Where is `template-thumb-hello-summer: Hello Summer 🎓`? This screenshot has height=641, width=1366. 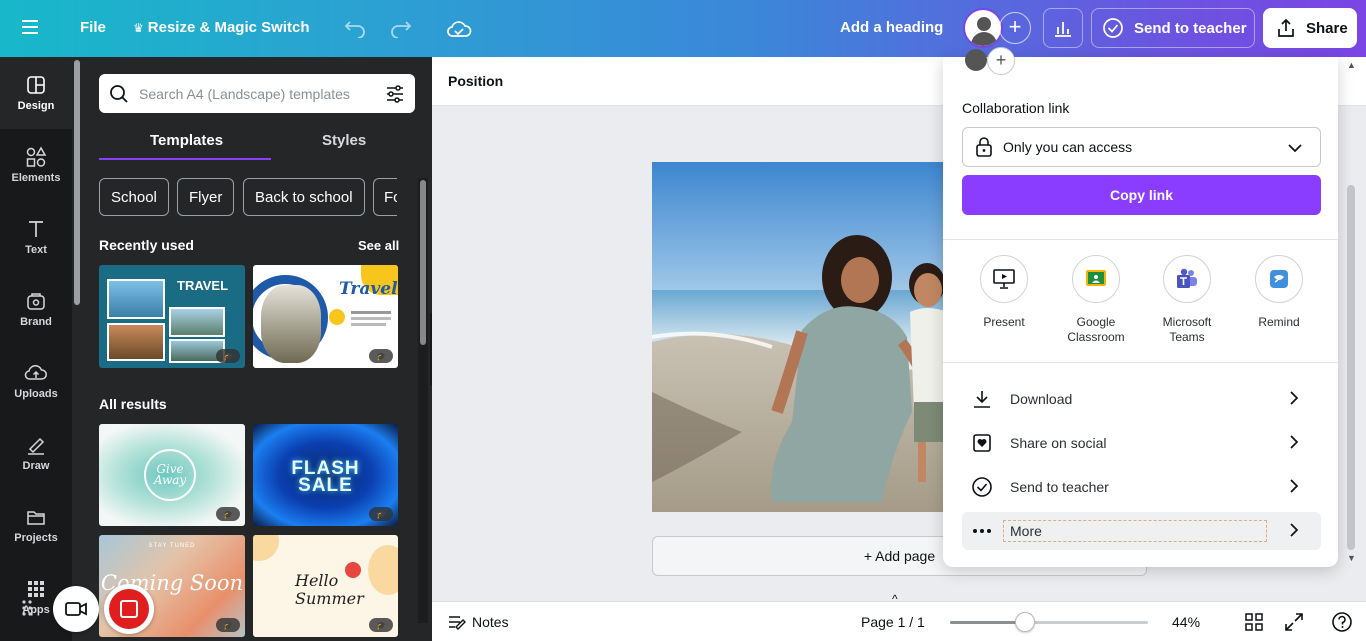
template-thumb-hello-summer: Hello Summer 🎓 is located at coordinates (325, 586).